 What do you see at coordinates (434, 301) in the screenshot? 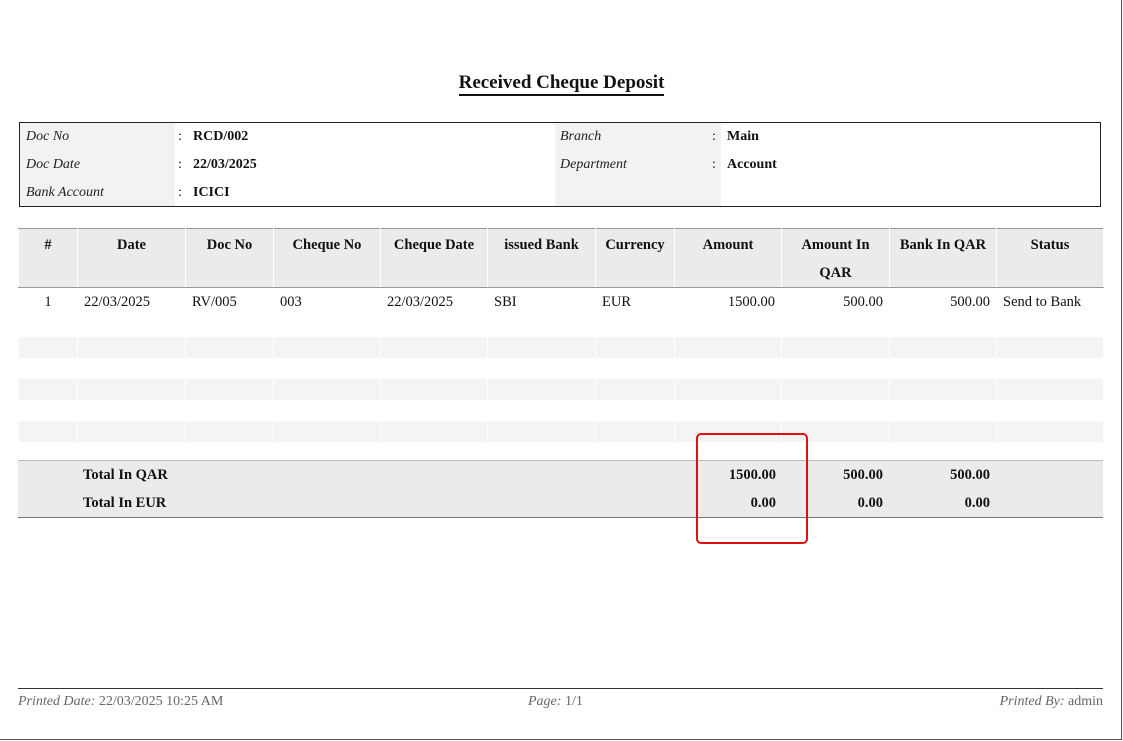
I see `cell-cheque-date: 22/03/2025` at bounding box center [434, 301].